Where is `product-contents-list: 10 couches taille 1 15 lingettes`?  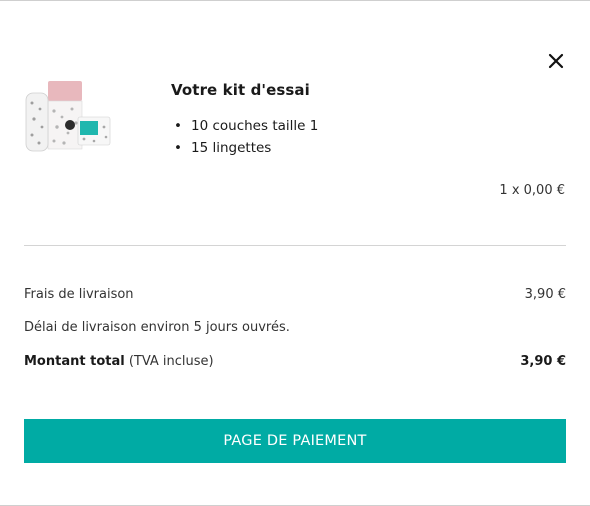
product-contents-list: 10 couches taille 1 15 lingettes is located at coordinates (244, 137).